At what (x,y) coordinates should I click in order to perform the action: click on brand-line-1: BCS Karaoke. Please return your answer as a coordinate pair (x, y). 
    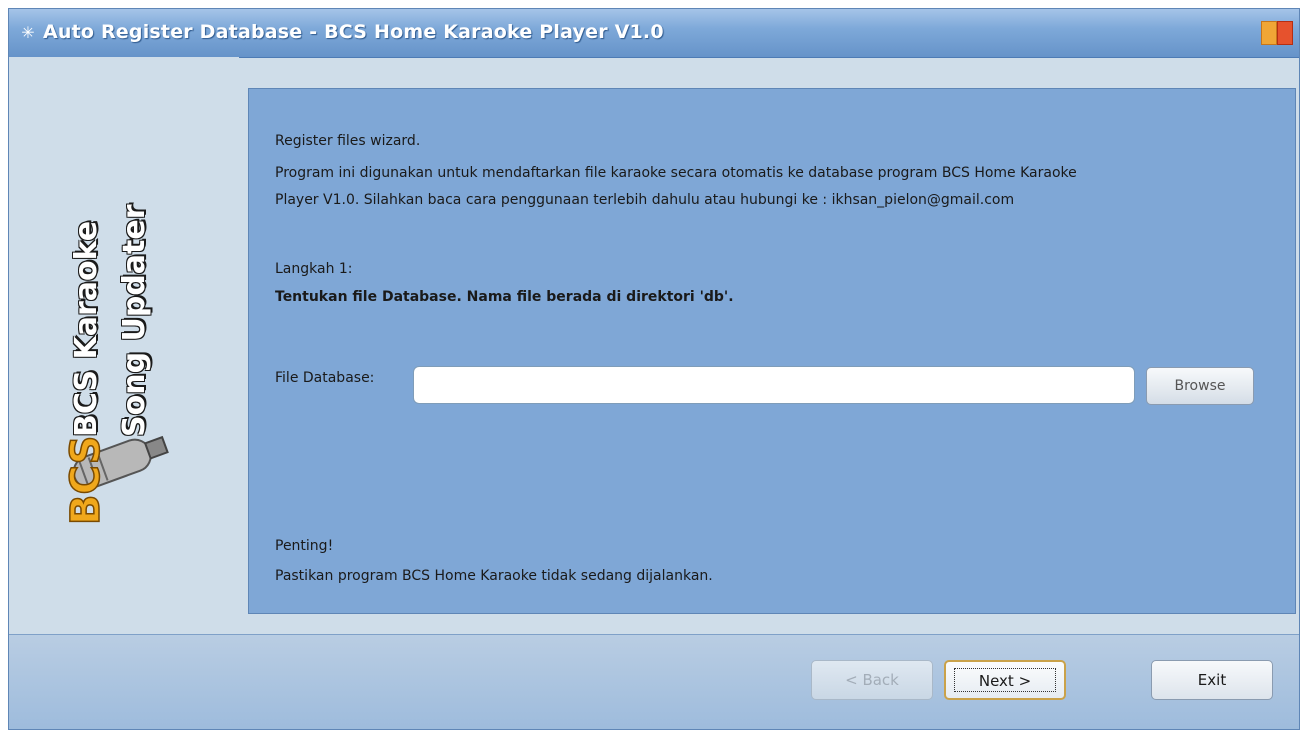
    Looking at the image, I should click on (86, 328).